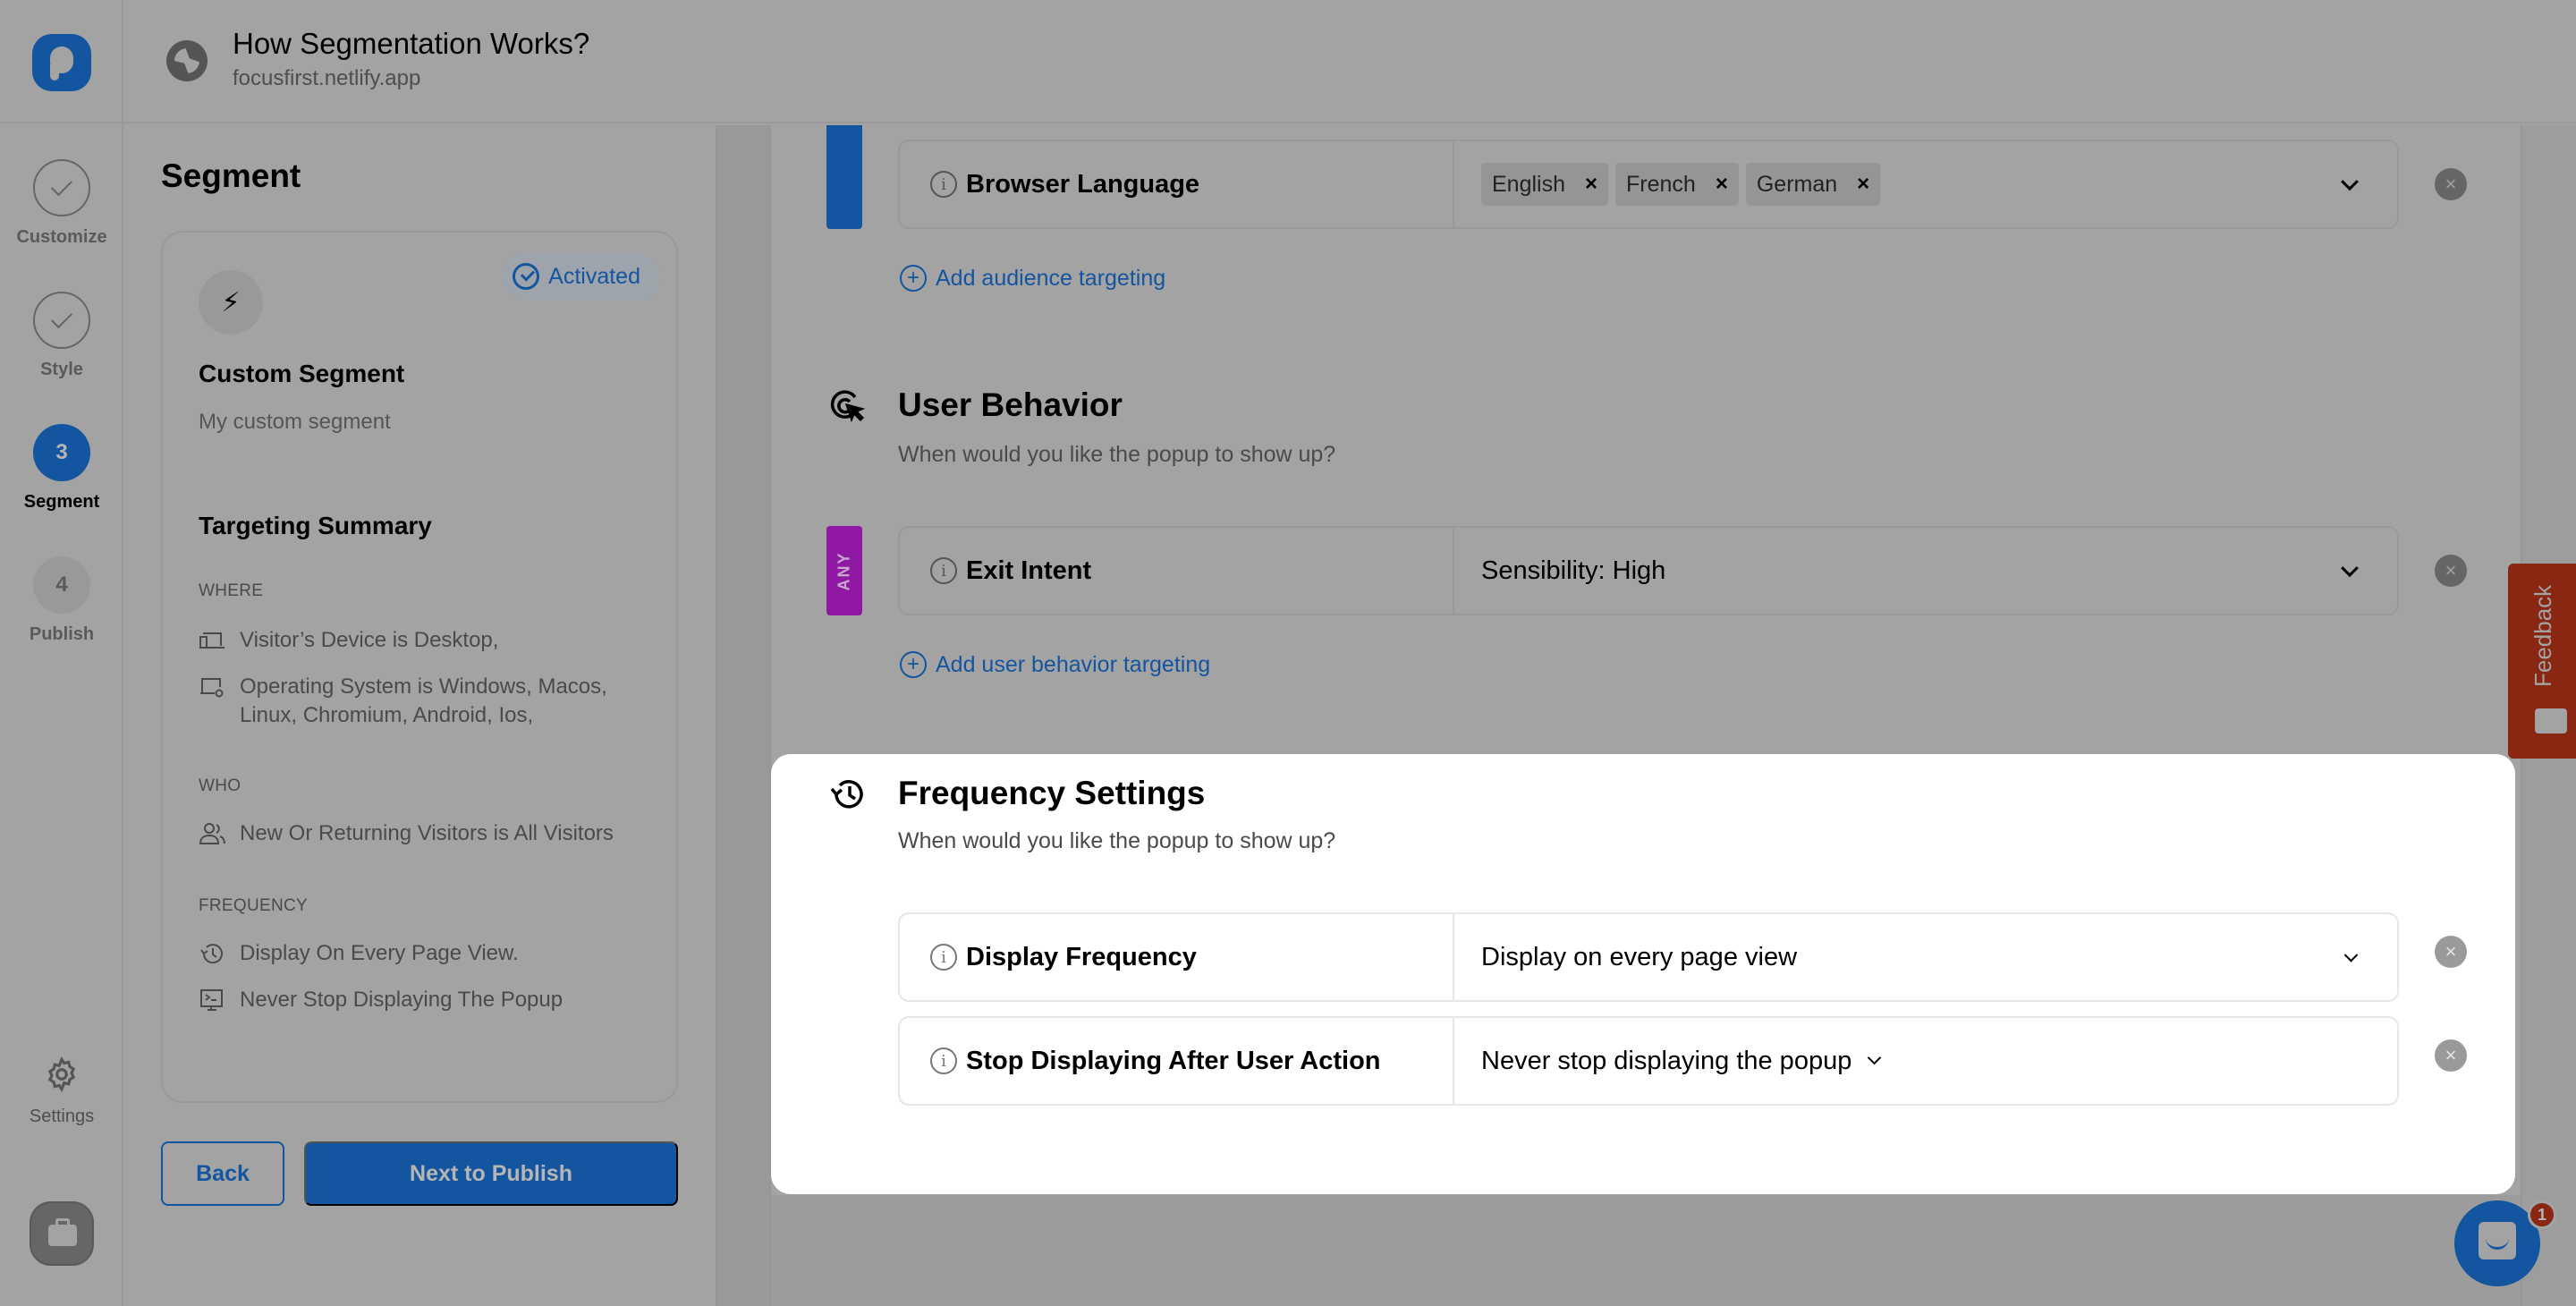 This screenshot has height=1306, width=2576. What do you see at coordinates (1797, 184) in the screenshot?
I see `chip-label: German` at bounding box center [1797, 184].